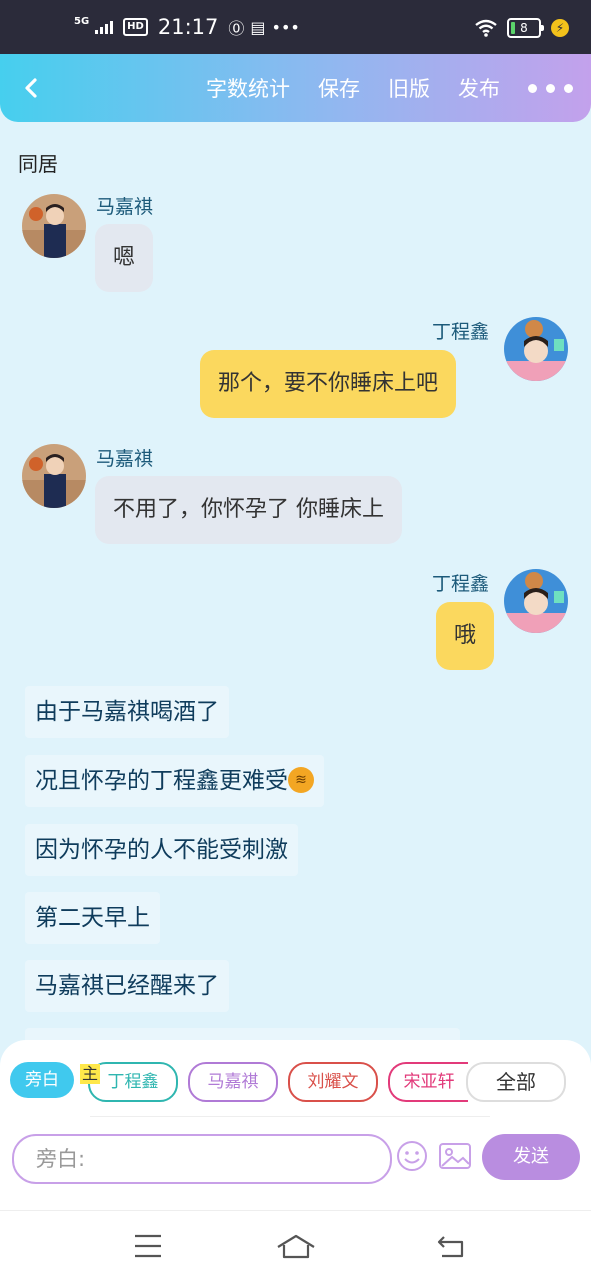 Image resolution: width=591 pixels, height=1281 pixels. I want to click on narration-line: 况且怀孕的丁程鑫更难受 ≋, so click(174, 781).